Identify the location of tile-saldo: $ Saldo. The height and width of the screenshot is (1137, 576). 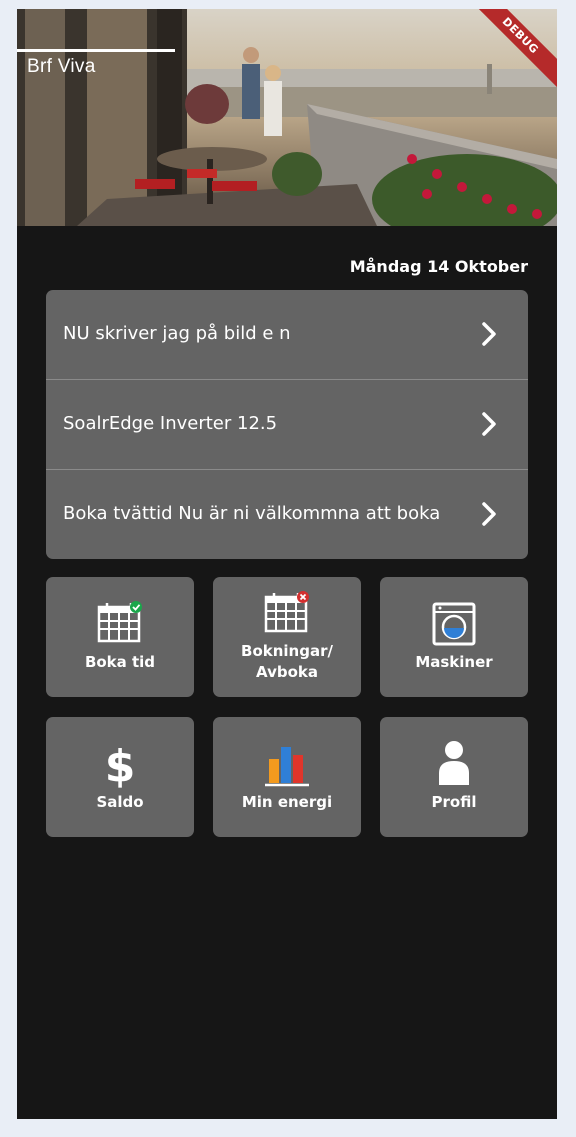
(120, 777).